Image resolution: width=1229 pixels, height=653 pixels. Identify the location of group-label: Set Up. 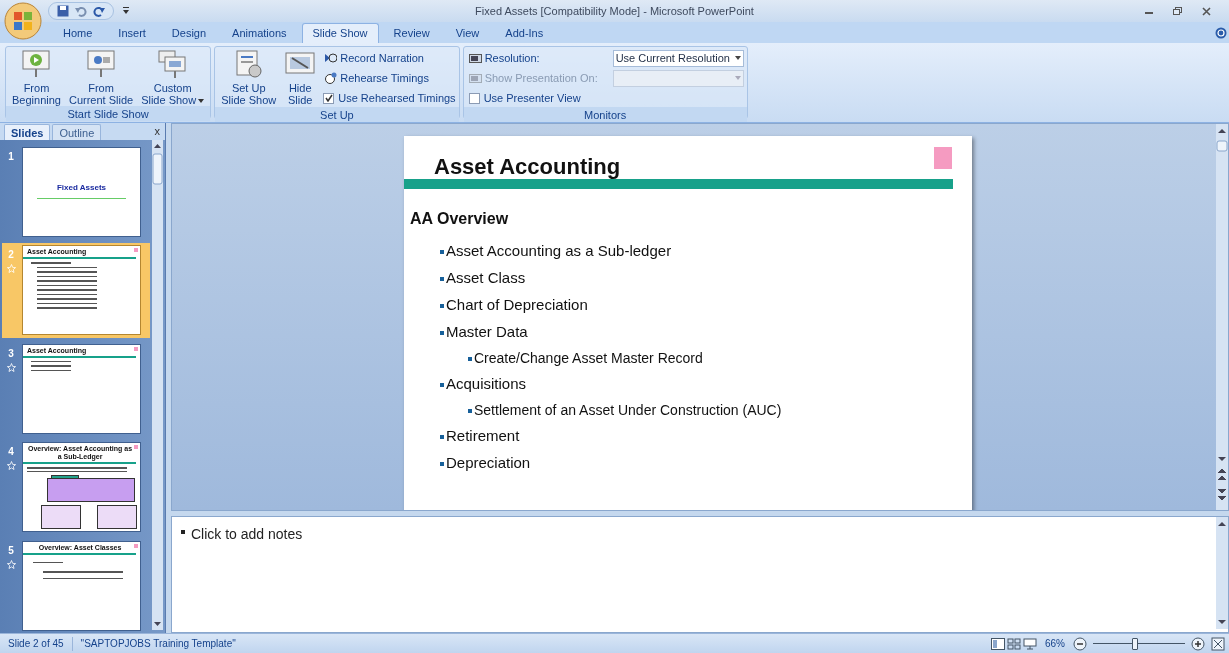
(337, 114).